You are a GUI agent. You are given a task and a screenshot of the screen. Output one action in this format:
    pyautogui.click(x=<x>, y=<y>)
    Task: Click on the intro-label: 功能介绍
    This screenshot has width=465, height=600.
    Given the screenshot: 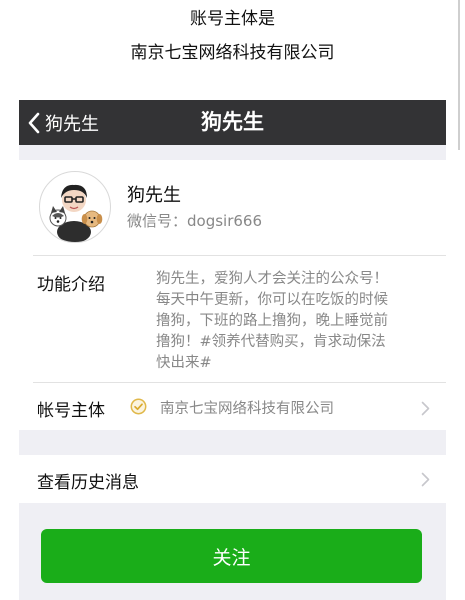 What is the action you would take?
    pyautogui.click(x=71, y=285)
    